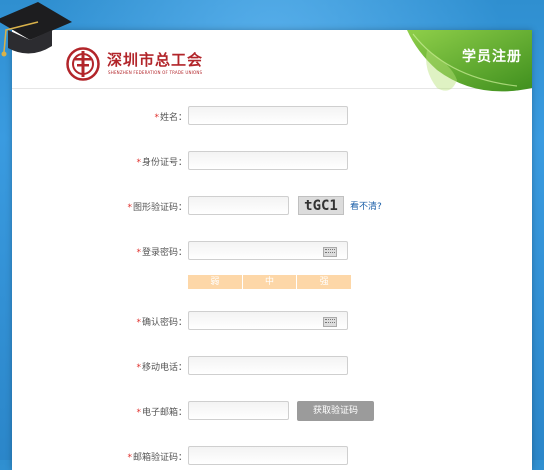 The width and height of the screenshot is (544, 470). What do you see at coordinates (324, 282) in the screenshot?
I see `strength-strong: 强` at bounding box center [324, 282].